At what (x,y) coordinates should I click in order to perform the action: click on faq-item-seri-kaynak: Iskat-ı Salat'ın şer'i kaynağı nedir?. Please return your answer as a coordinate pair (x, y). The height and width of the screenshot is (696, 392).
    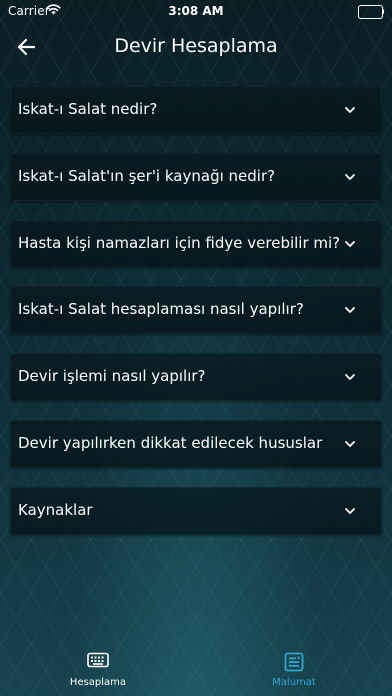
    Looking at the image, I should click on (196, 176).